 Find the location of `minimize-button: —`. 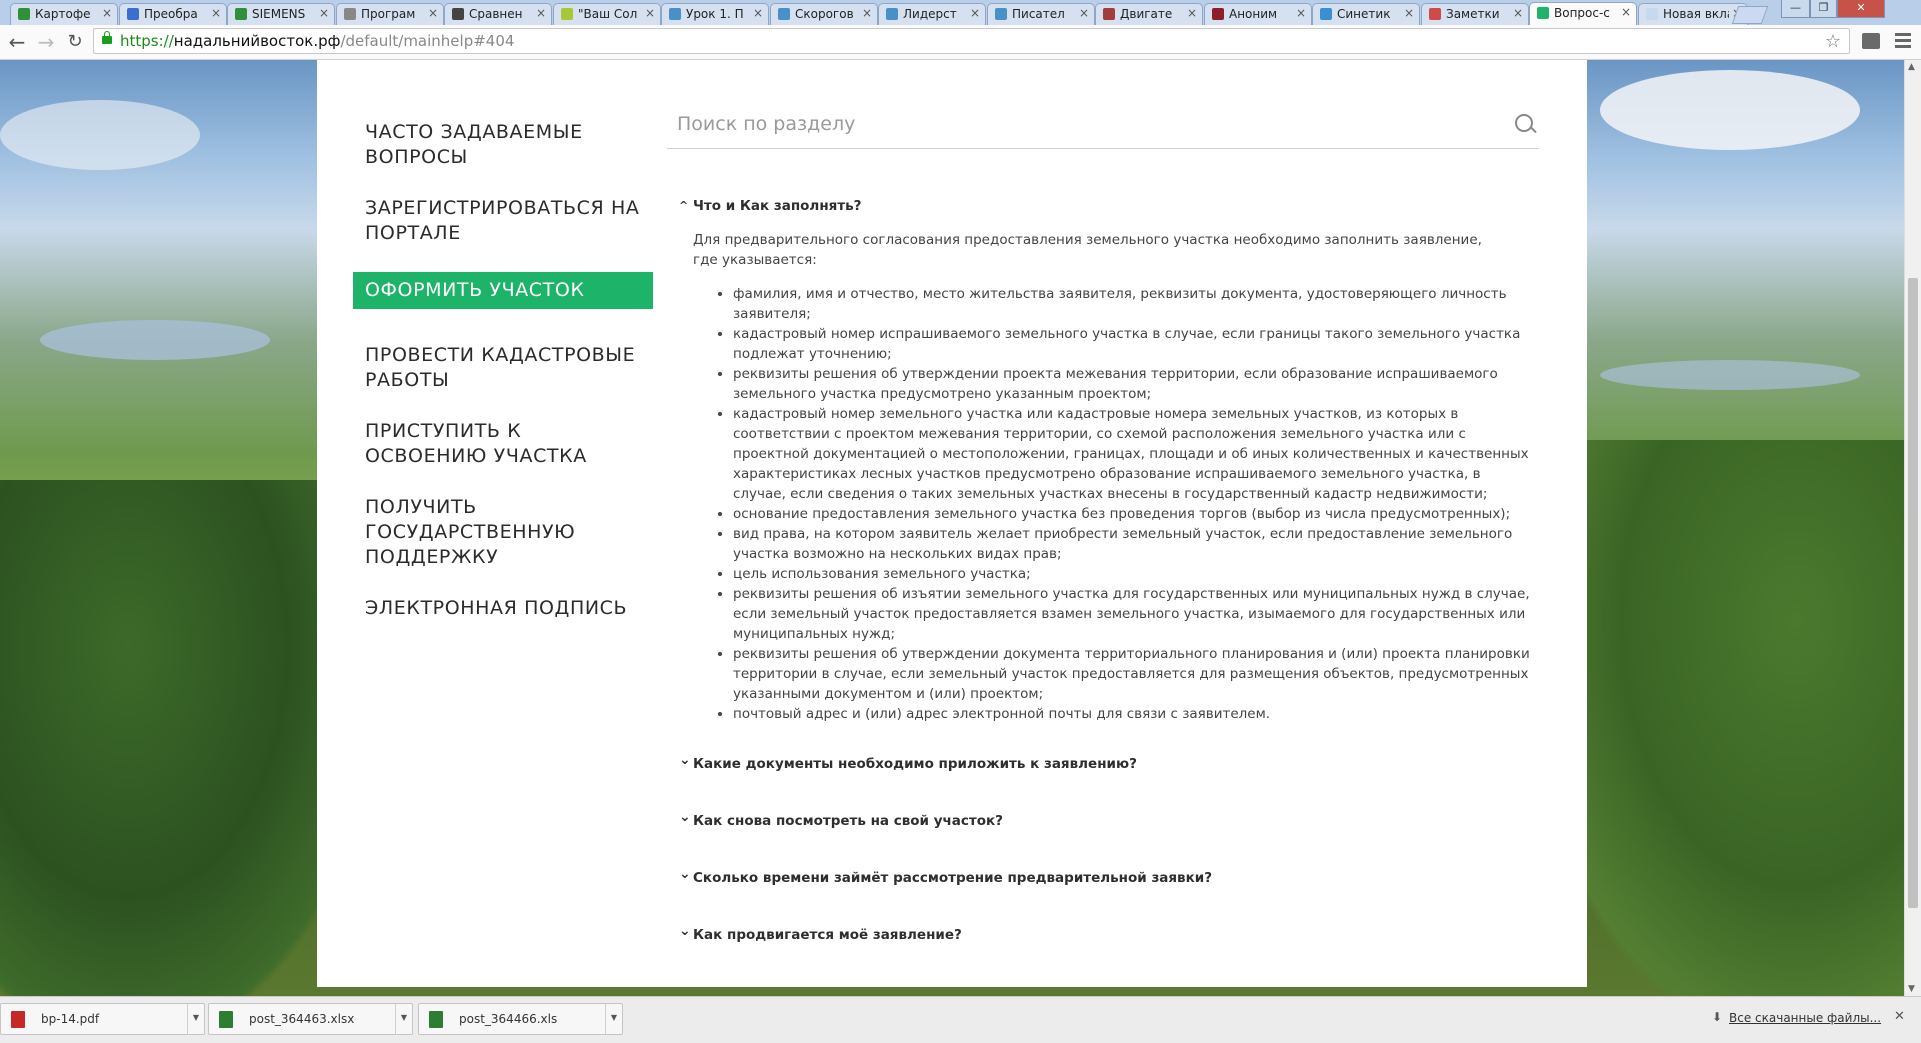

minimize-button: — is located at coordinates (1795, 9).